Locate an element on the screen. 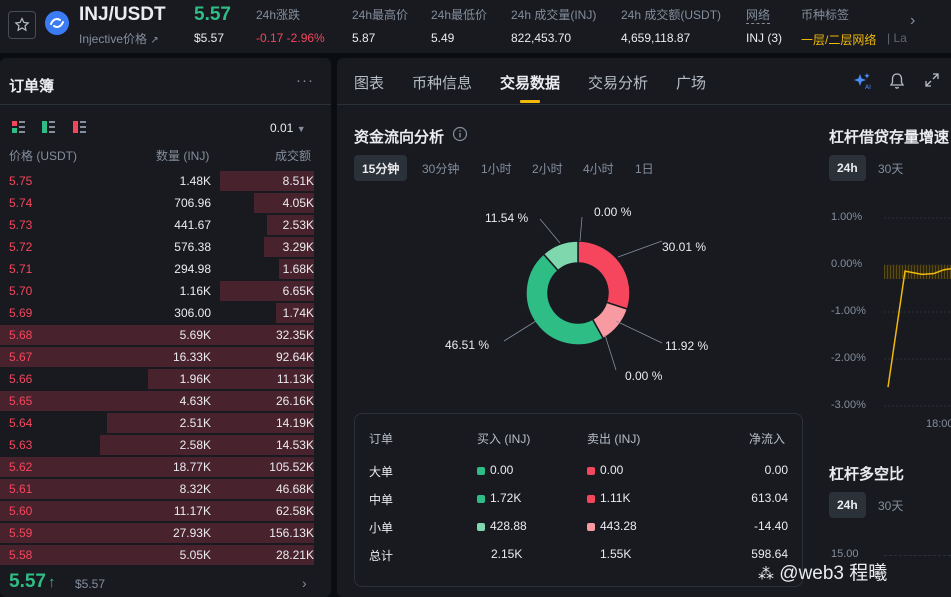  period-30m: 30分钟 is located at coordinates (440, 168).